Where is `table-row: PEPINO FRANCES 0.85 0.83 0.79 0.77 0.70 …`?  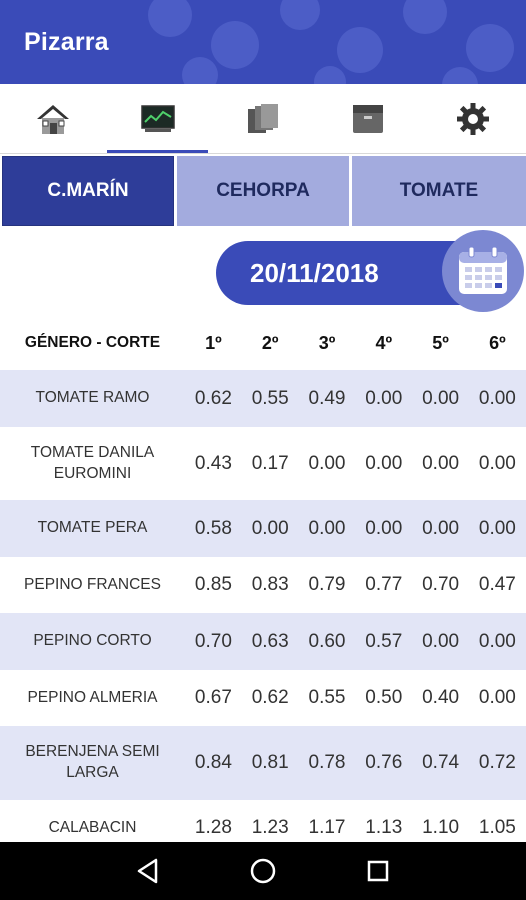
table-row: PEPINO FRANCES 0.85 0.83 0.79 0.77 0.70 … is located at coordinates (263, 585).